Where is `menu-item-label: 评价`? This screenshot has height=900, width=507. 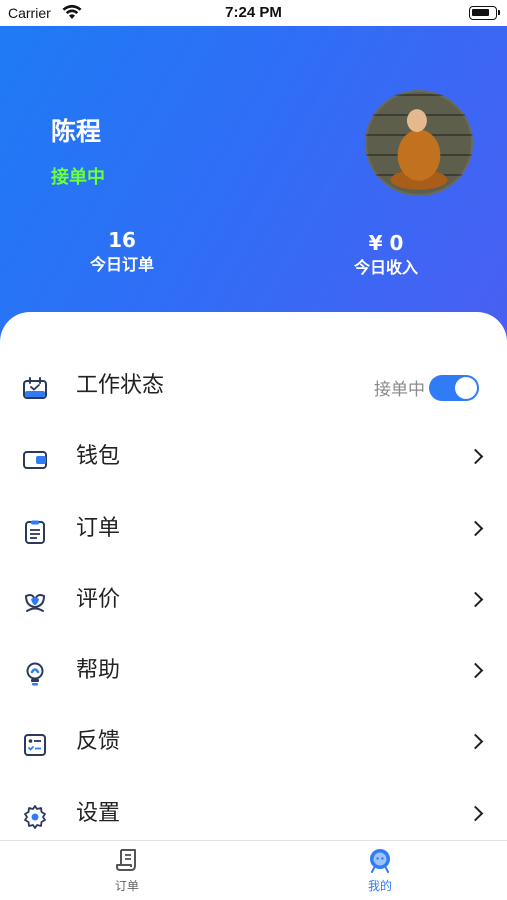
menu-item-label: 评价 is located at coordinates (98, 599).